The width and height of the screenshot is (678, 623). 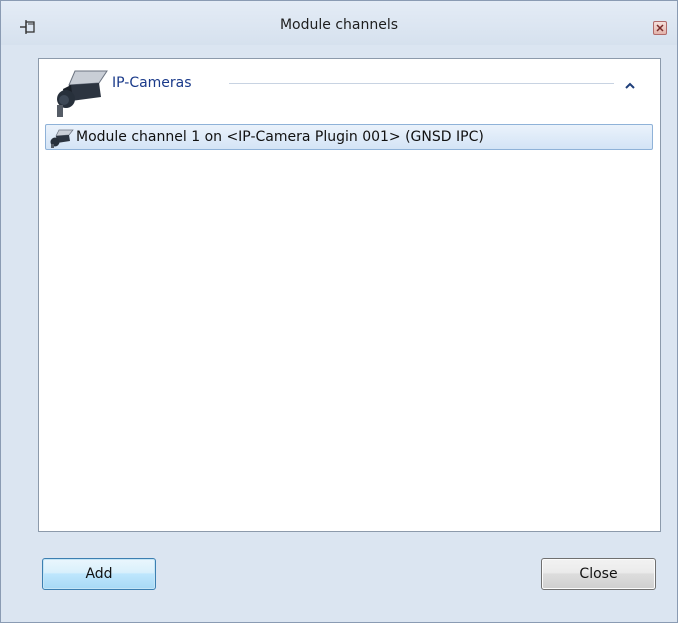 I want to click on title-bar: Module channels, so click(x=339, y=23).